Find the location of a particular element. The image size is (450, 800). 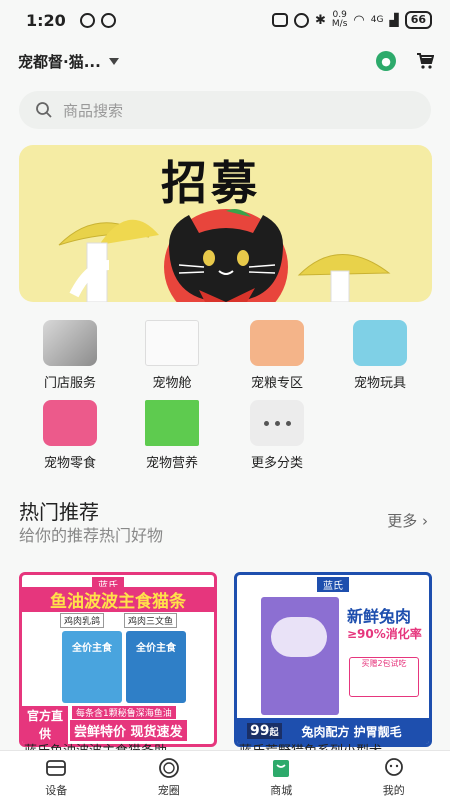

tab-label: 设备 is located at coordinates (56, 790).